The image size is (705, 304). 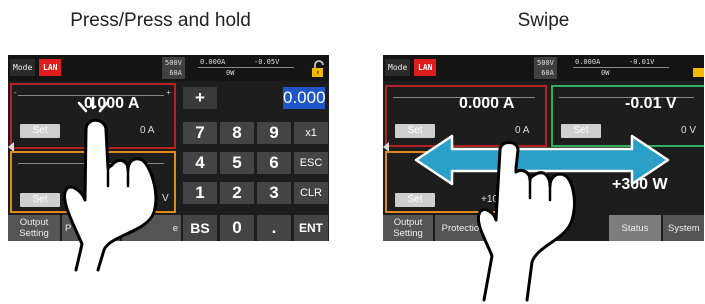 I want to click on tab-label: Me, so click(x=503, y=228).